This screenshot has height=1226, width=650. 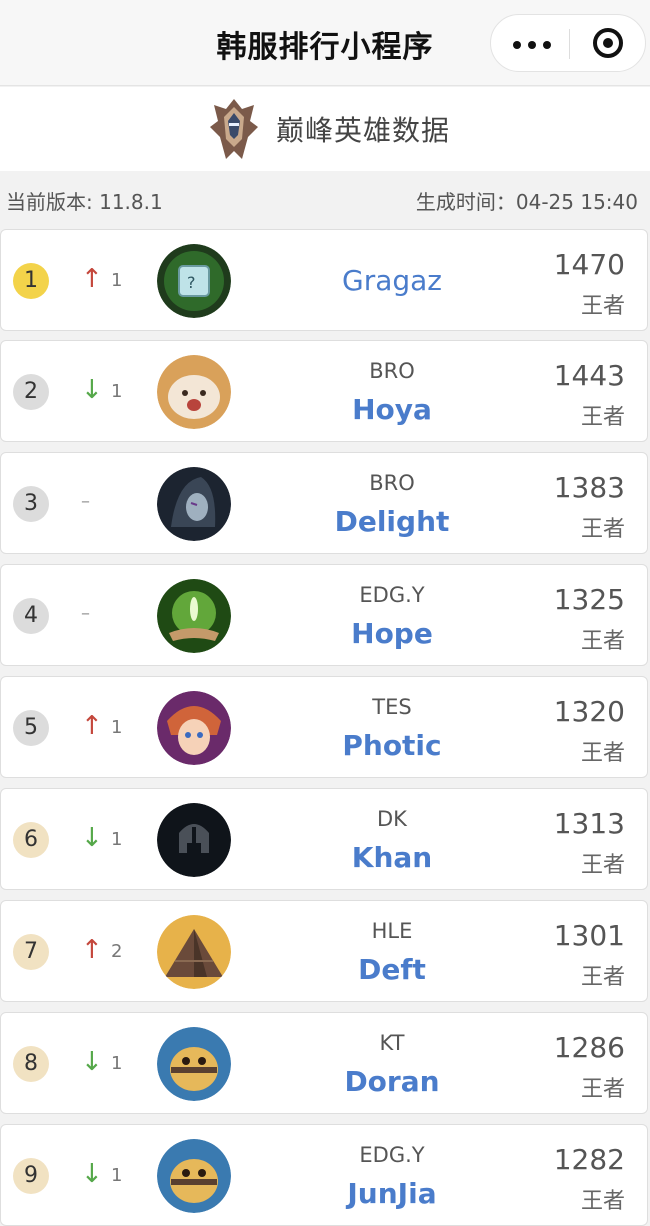 What do you see at coordinates (324, 839) in the screenshot?
I see `ranking-row: 6 ↓ 1 DK Khan 1313 王者` at bounding box center [324, 839].